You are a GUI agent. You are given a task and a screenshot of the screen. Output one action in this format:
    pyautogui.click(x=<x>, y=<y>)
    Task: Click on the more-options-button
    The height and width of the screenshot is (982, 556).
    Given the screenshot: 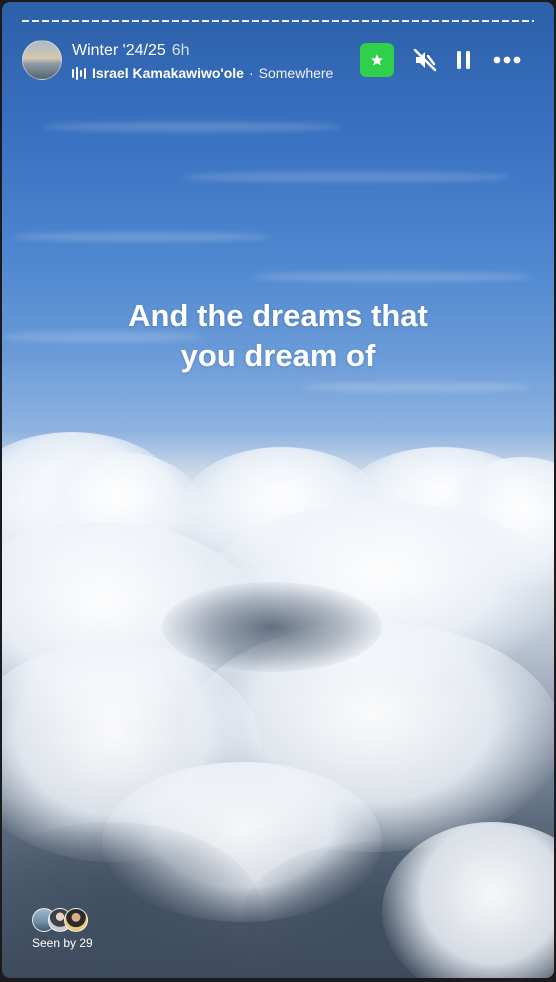 What is the action you would take?
    pyautogui.click(x=507, y=60)
    